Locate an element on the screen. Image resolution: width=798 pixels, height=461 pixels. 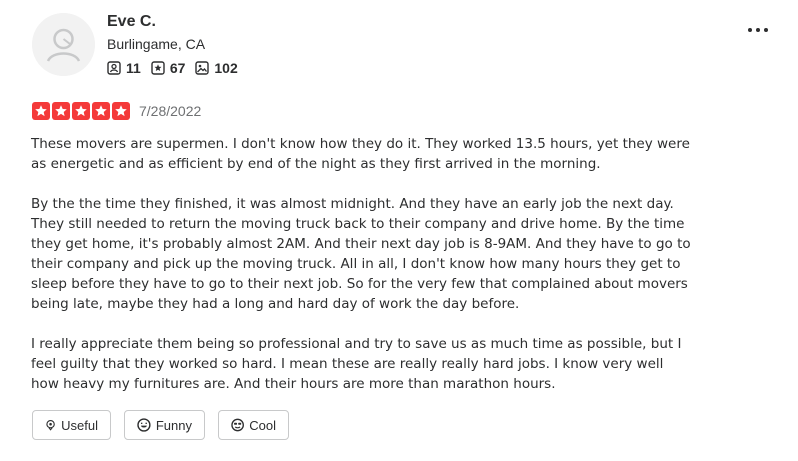
cool-button: Cool is located at coordinates (253, 425).